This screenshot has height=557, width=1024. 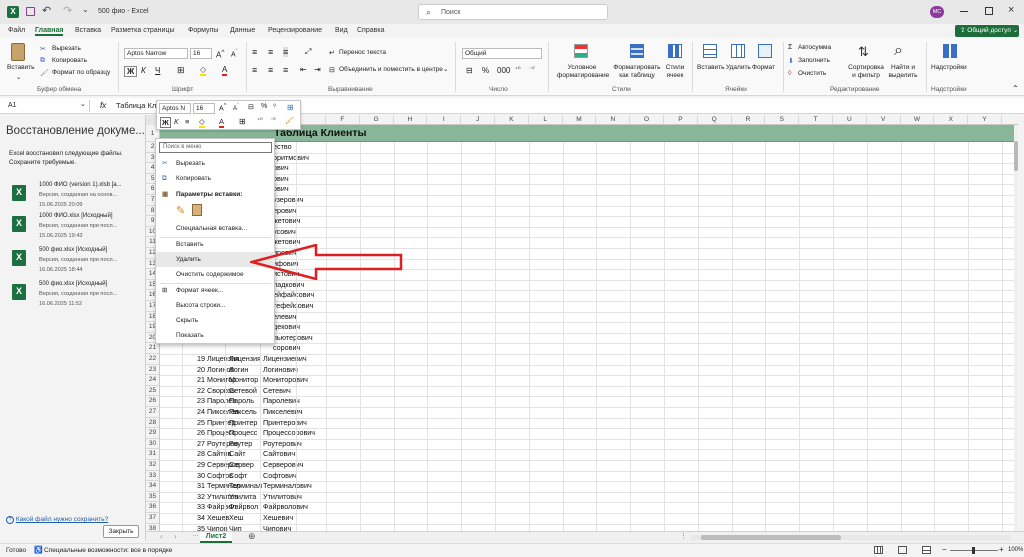 I want to click on clear-button: ◊ Очистить, so click(x=816, y=74).